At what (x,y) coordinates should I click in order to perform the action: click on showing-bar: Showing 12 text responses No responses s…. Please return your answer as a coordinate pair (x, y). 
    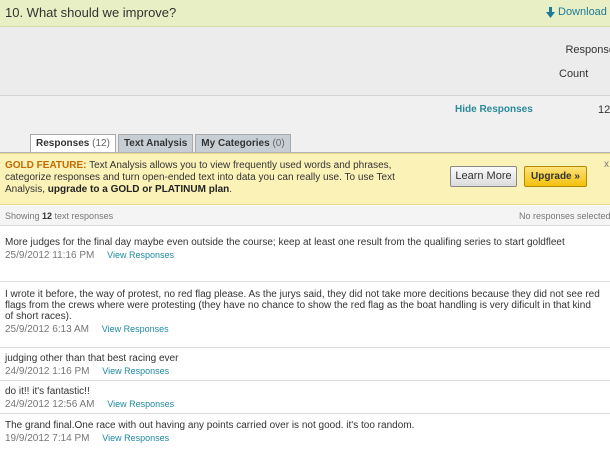
    Looking at the image, I should click on (305, 216).